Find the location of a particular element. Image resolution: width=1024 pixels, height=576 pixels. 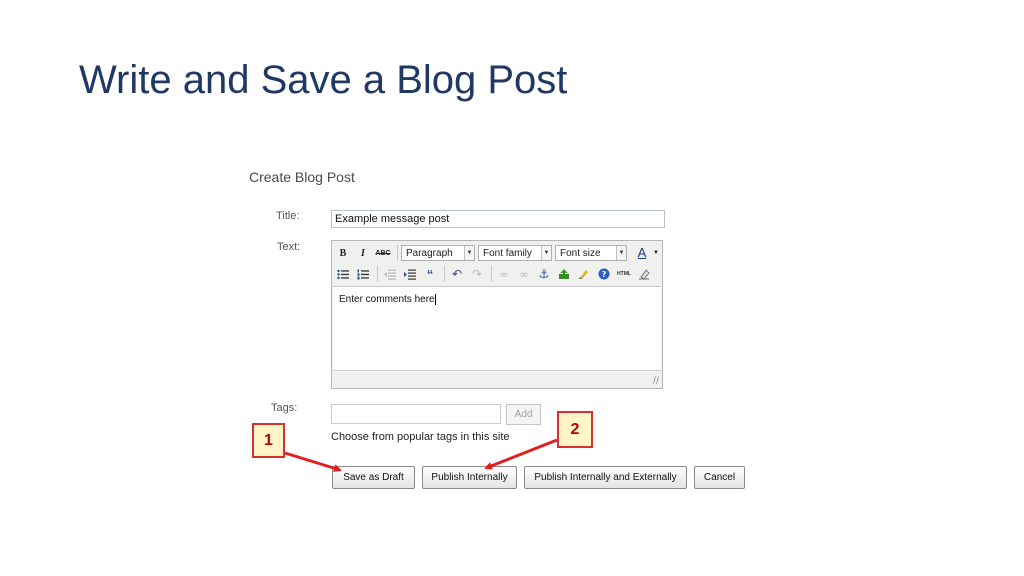

editor-toolbar-row-2: “ ↶ ↷ ∞ ∞ ⚓ ? HTML is located at coordinates (494, 274).